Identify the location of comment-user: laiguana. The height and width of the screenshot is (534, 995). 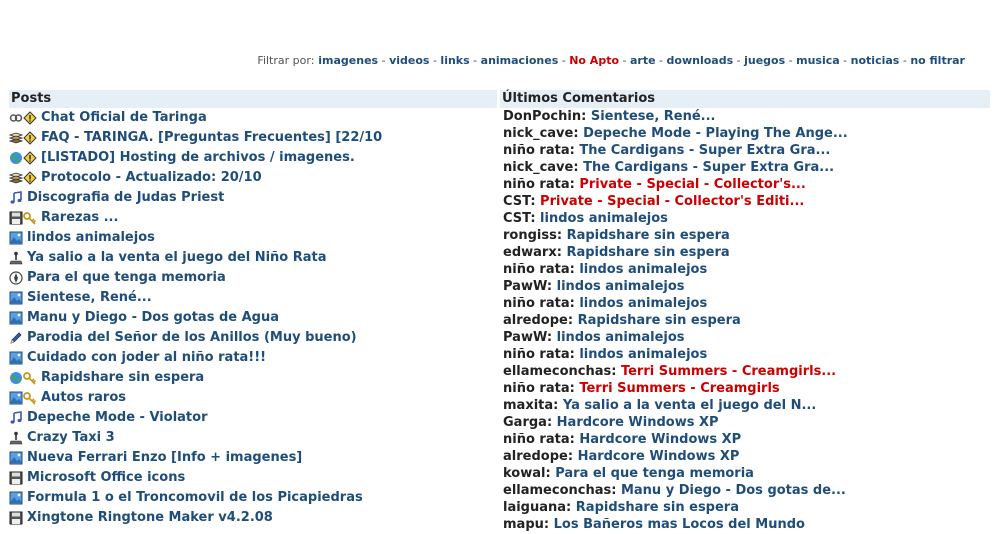
(534, 507).